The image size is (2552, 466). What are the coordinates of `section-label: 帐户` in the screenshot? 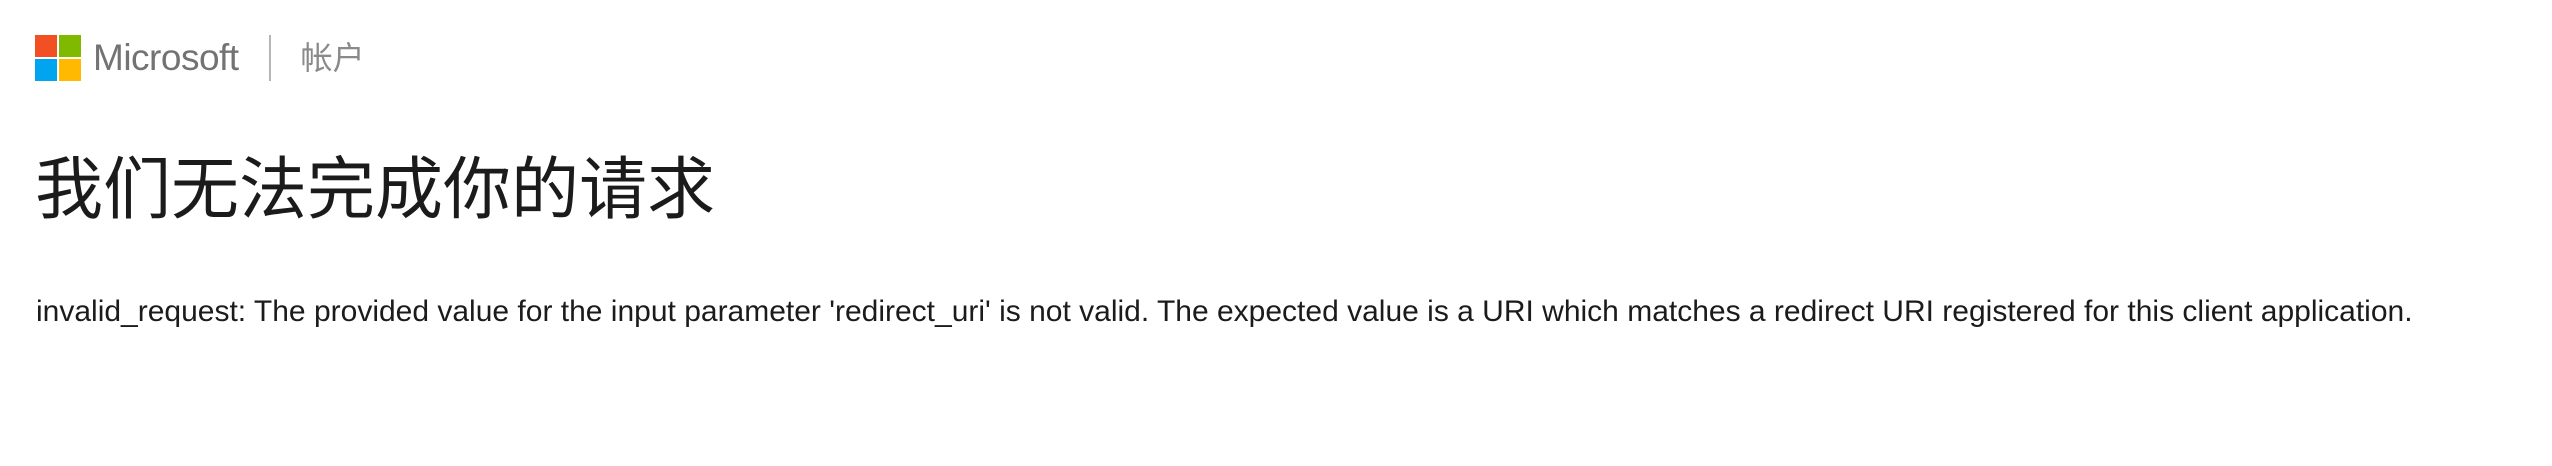 It's located at (332, 58).